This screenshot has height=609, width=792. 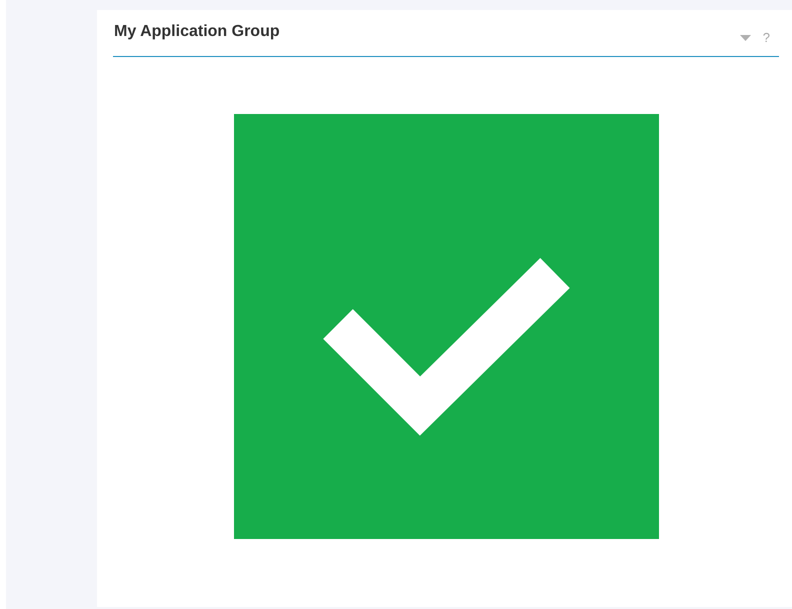 What do you see at coordinates (197, 32) in the screenshot?
I see `panel-title: My Application Group` at bounding box center [197, 32].